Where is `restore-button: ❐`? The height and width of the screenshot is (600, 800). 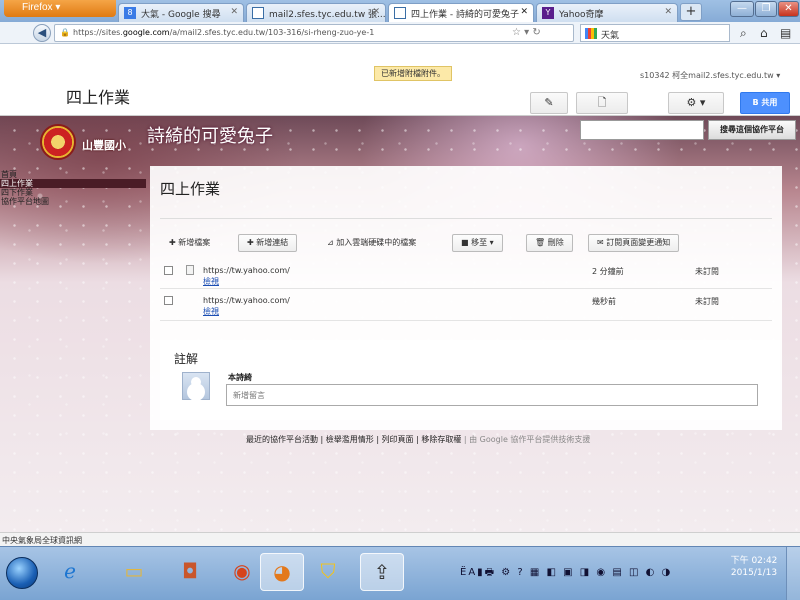
restore-button: ❐ is located at coordinates (766, 9).